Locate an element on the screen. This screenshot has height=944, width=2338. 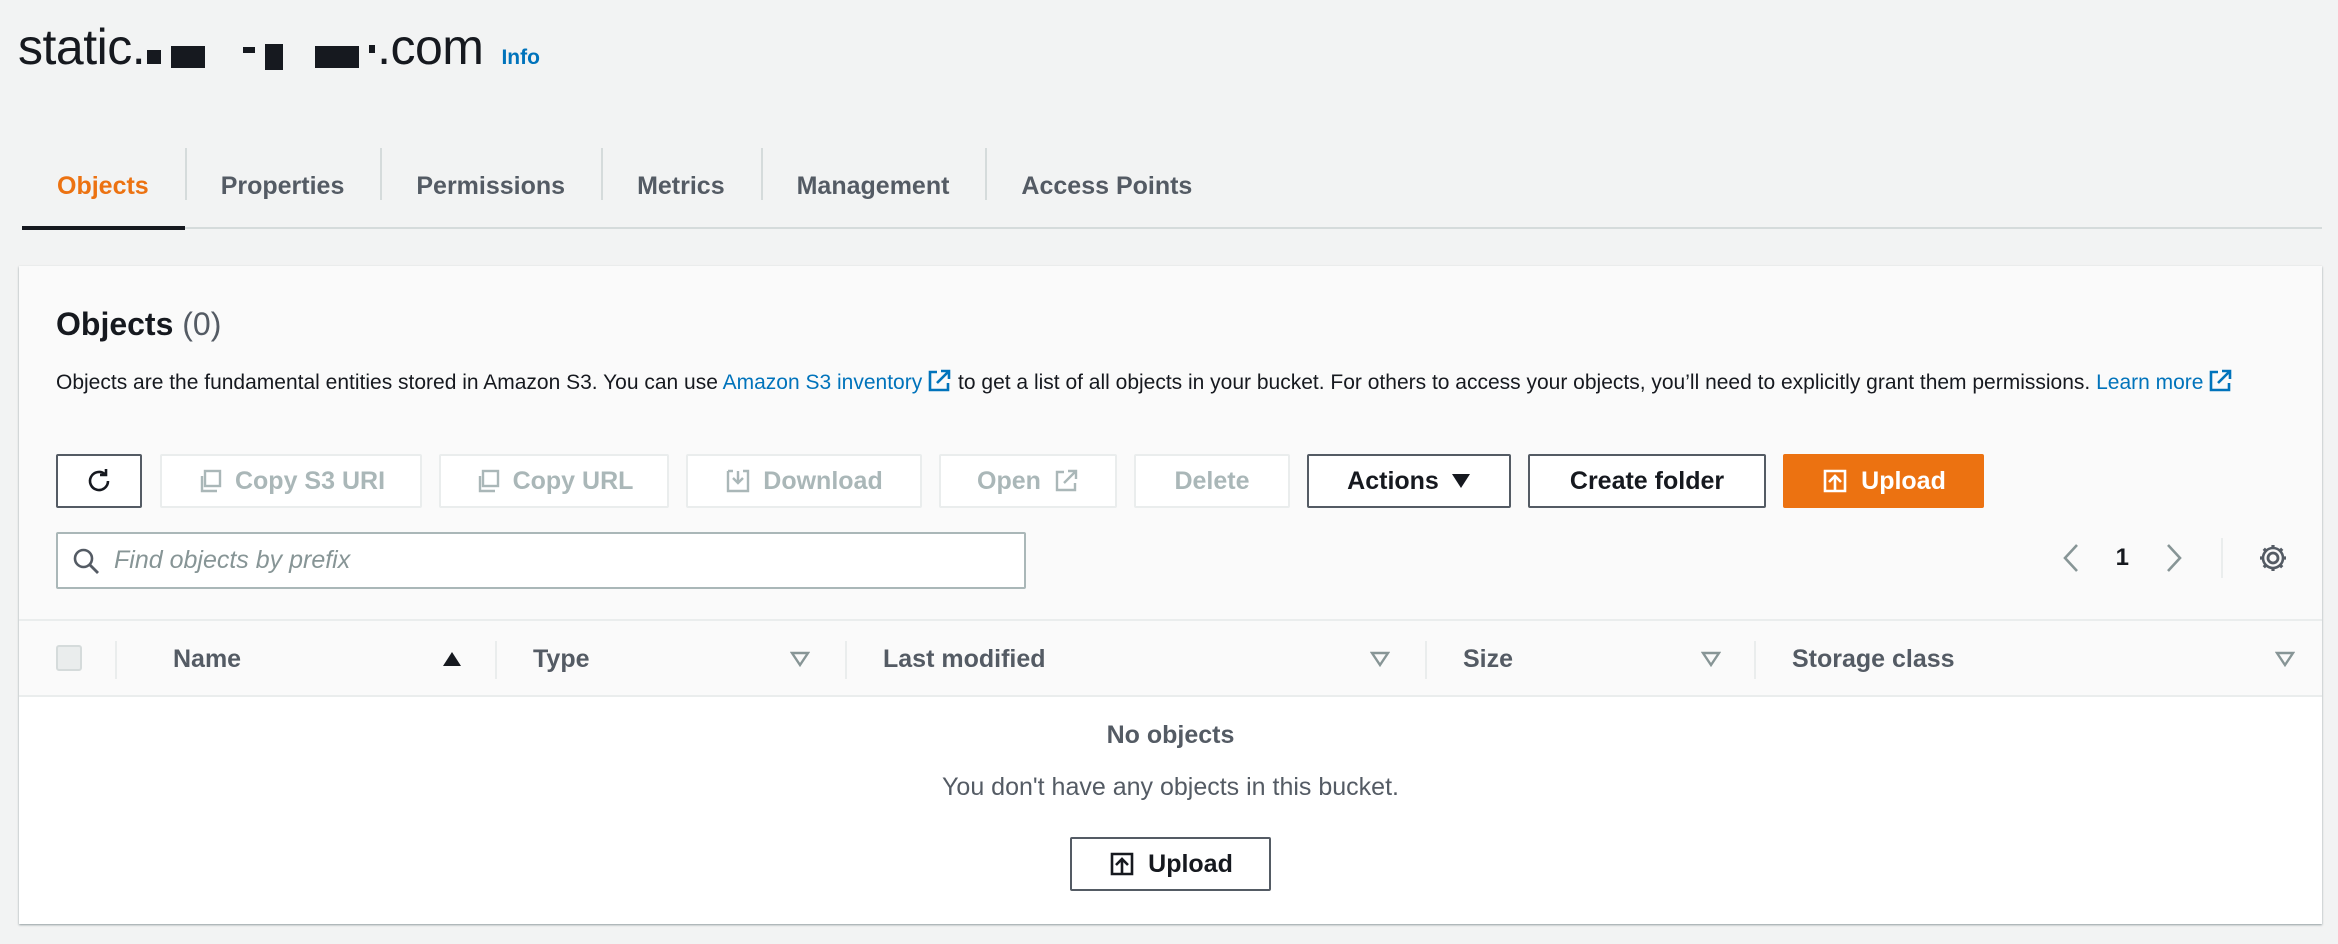
search-icon is located at coordinates (86, 561).